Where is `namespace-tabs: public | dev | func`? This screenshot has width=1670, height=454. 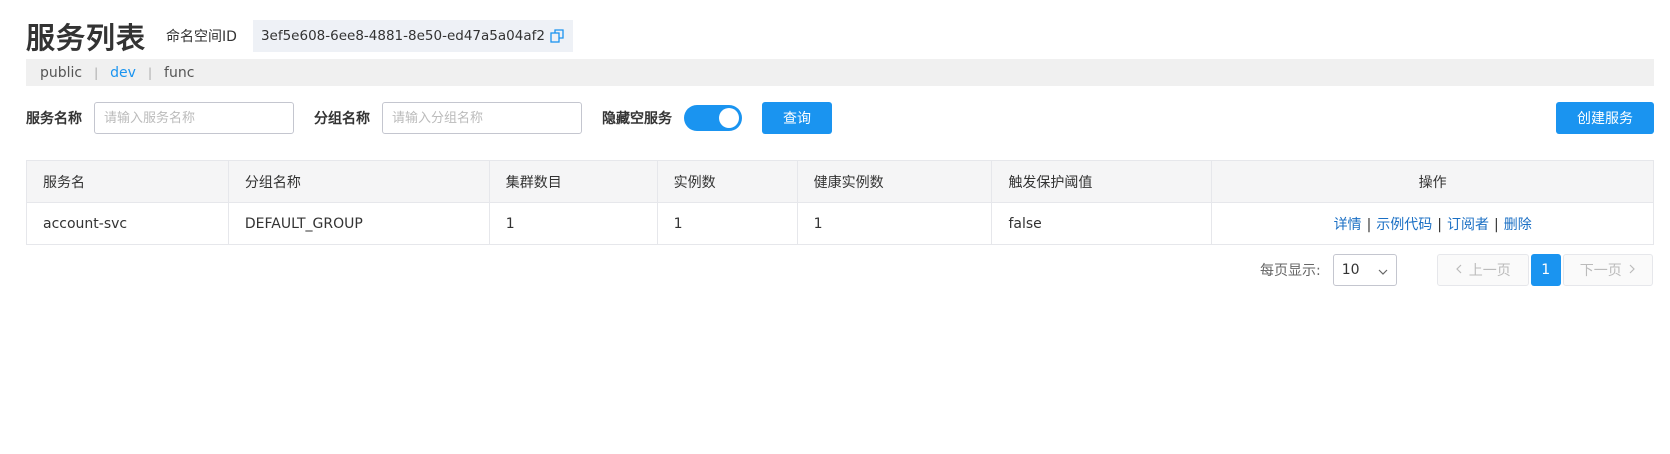 namespace-tabs: public | dev | func is located at coordinates (840, 72).